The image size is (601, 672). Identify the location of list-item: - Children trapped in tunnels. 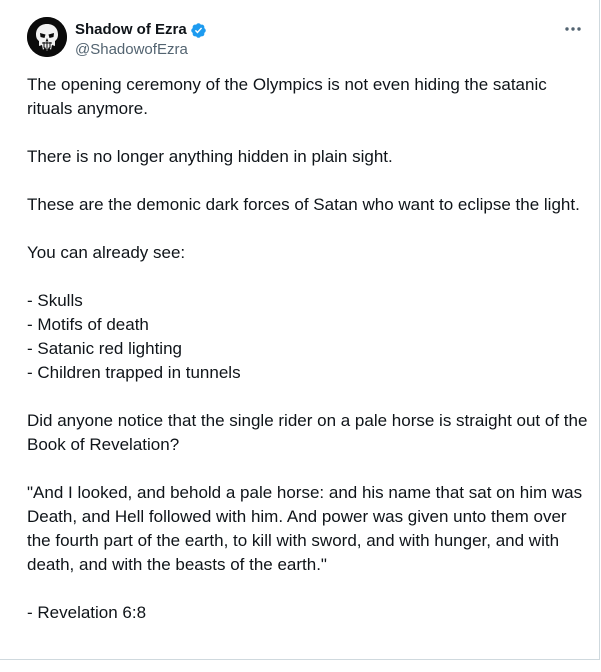
(134, 372).